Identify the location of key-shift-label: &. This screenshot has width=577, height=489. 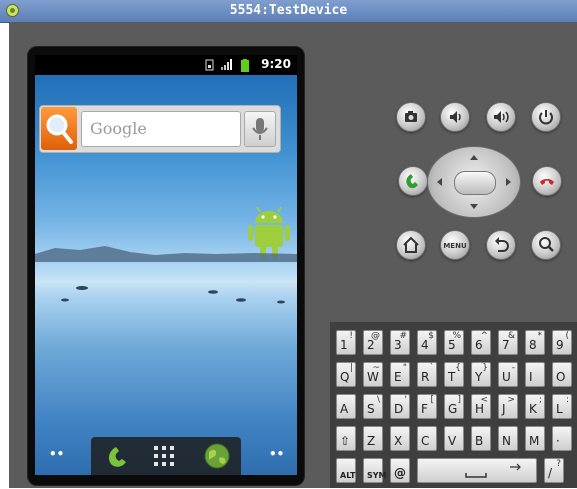
(511, 336).